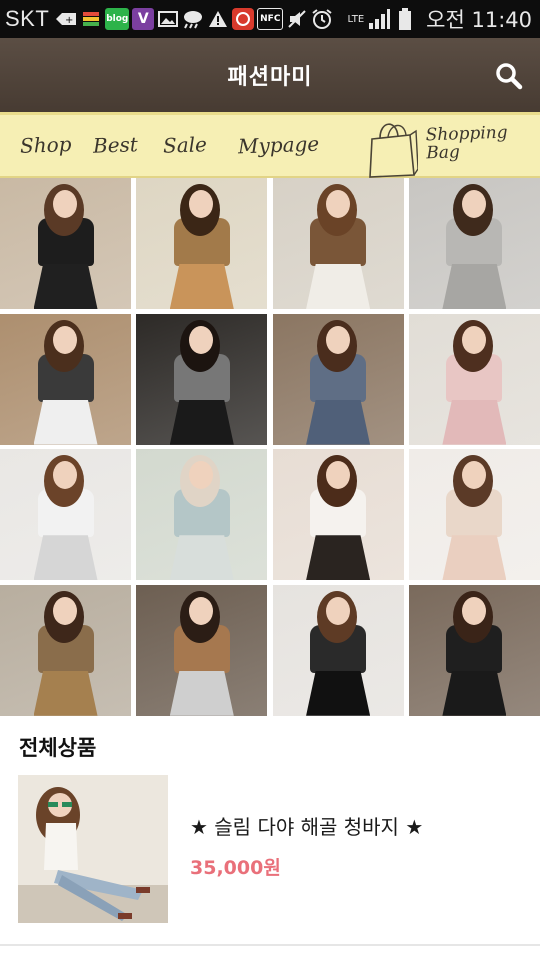 The image size is (540, 960). I want to click on status-bar: SKT + blog V NFC LTE 오전 11:40, so click(270, 19).